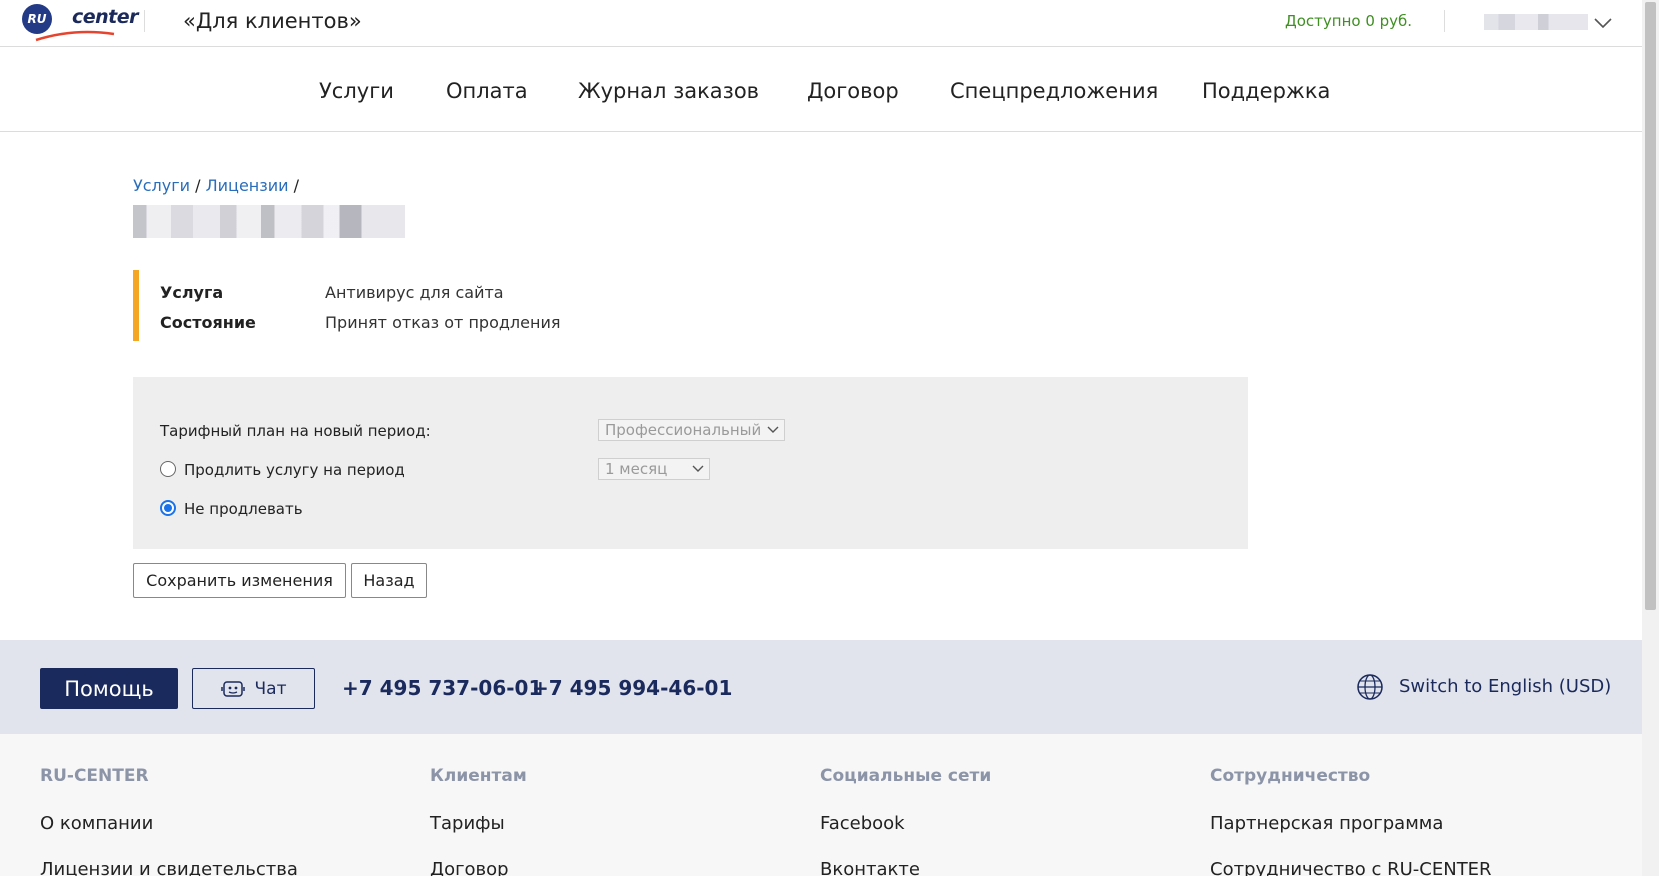 The height and width of the screenshot is (876, 1659). Describe the element at coordinates (683, 430) in the screenshot. I see `plan-select-value: Профессиональный` at that location.